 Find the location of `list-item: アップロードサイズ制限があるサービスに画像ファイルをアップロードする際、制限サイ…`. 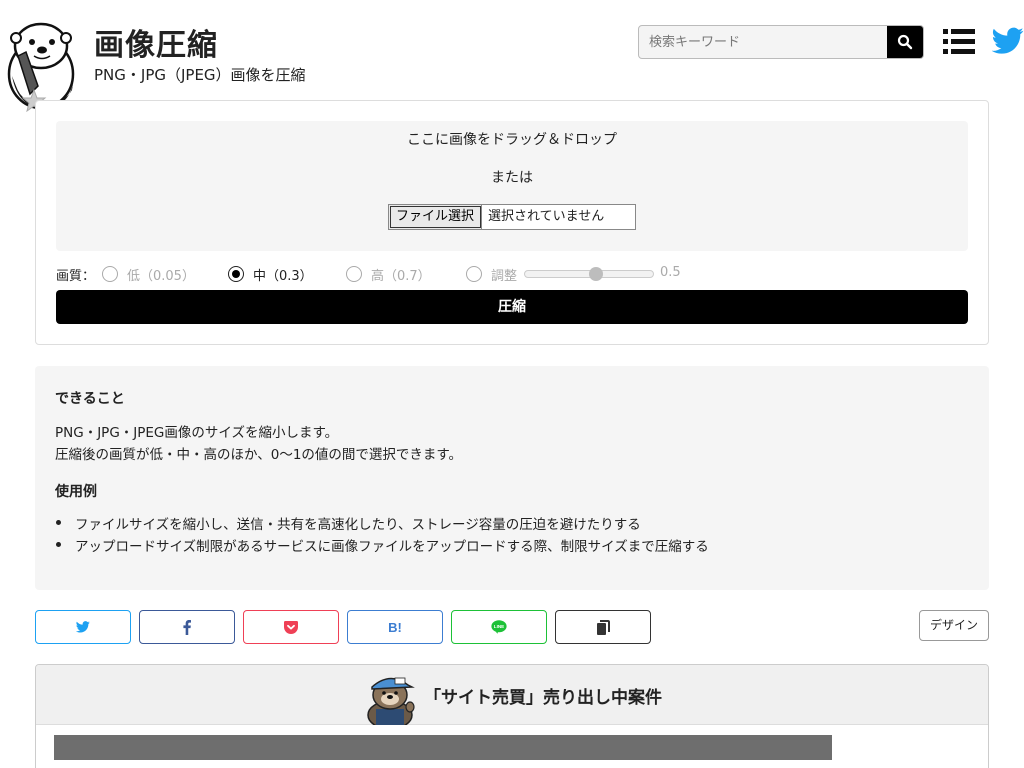

list-item: アップロードサイズ制限があるサービスに画像ファイルをアップロードする際、制限サイ… is located at coordinates (382, 545).